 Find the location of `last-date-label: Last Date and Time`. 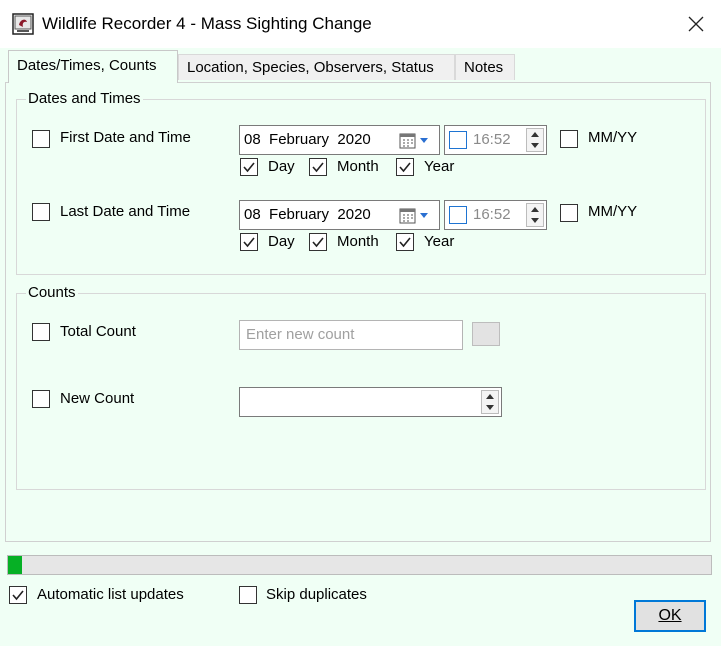

last-date-label: Last Date and Time is located at coordinates (125, 211).